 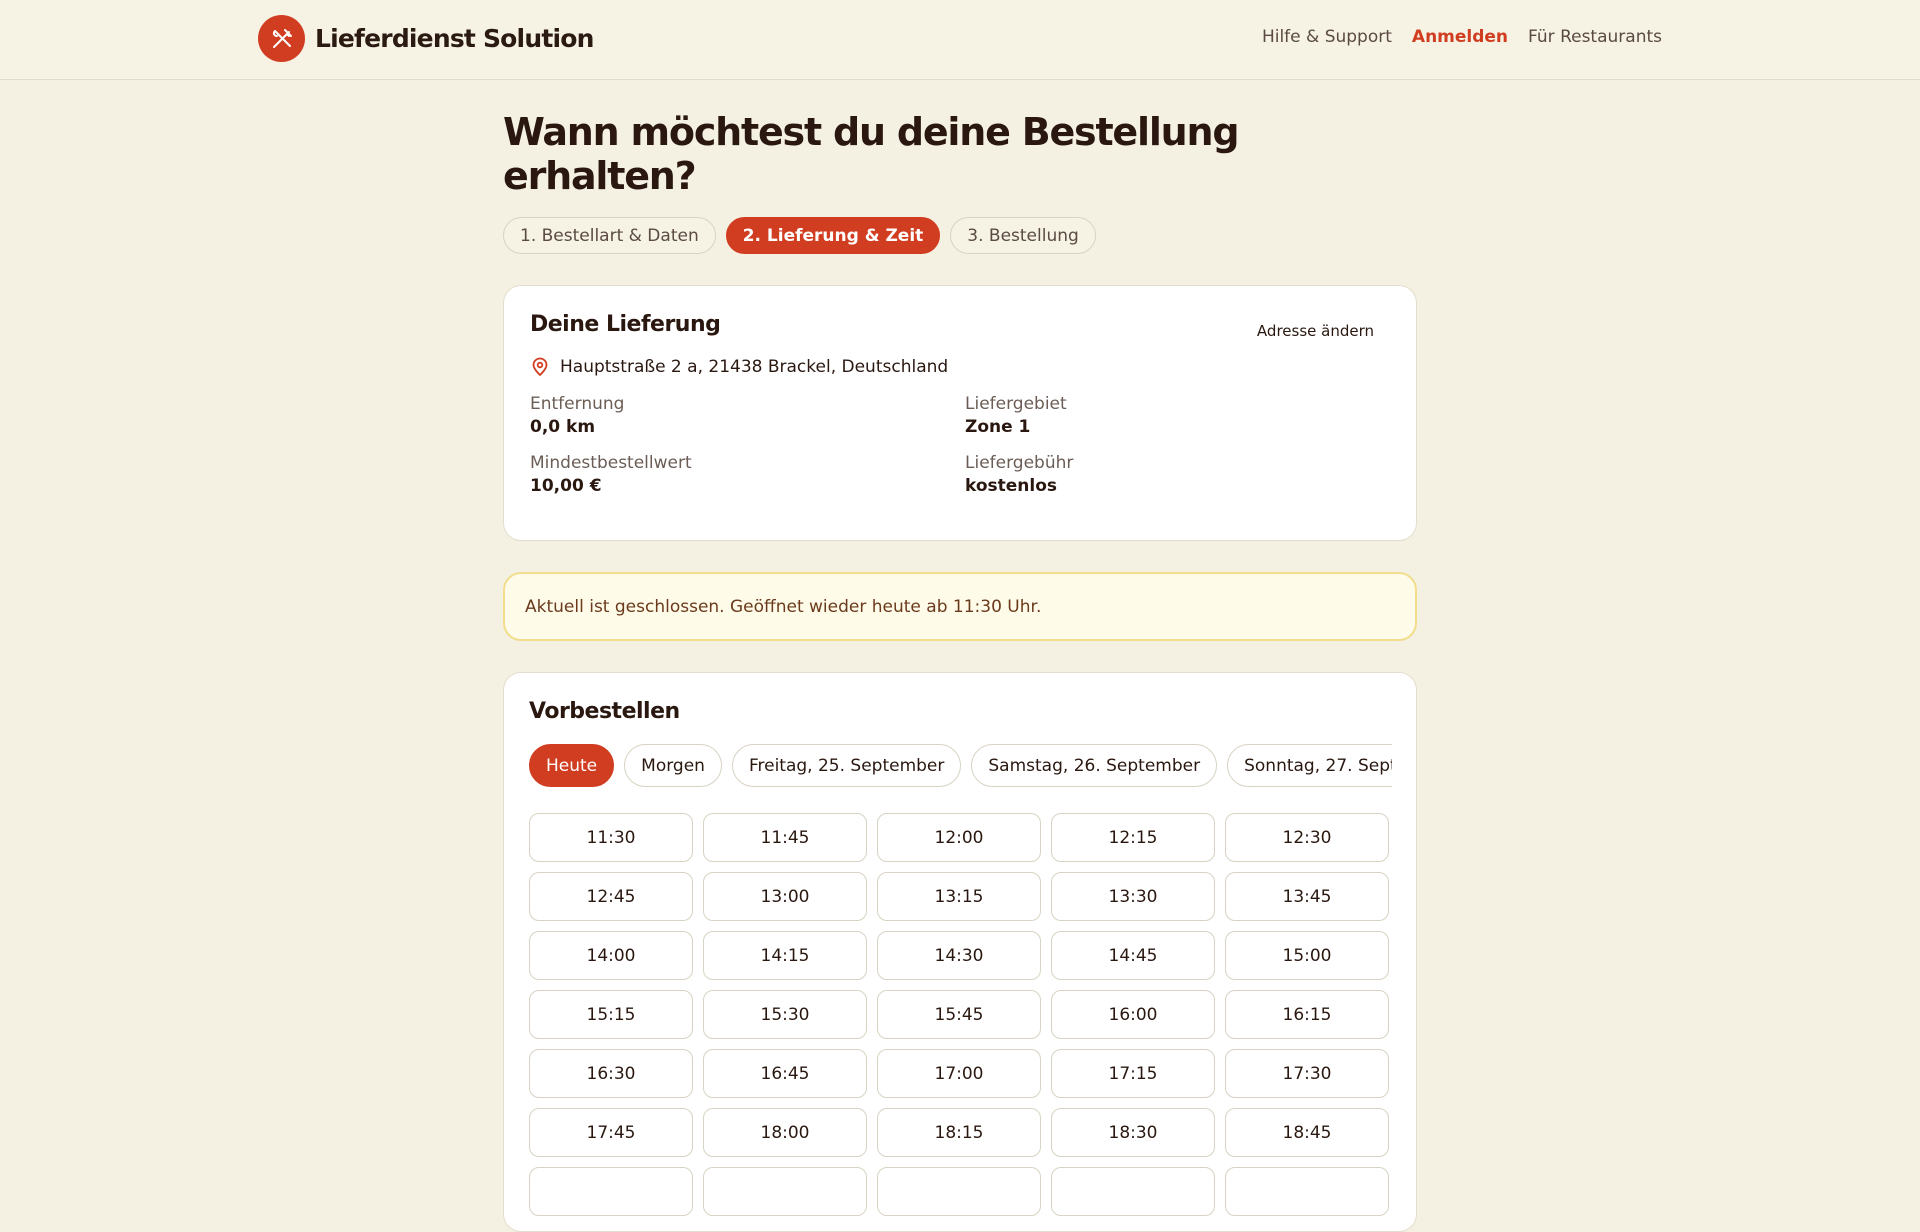 I want to click on day-samstag: Samstag, 26. September, so click(x=1094, y=765).